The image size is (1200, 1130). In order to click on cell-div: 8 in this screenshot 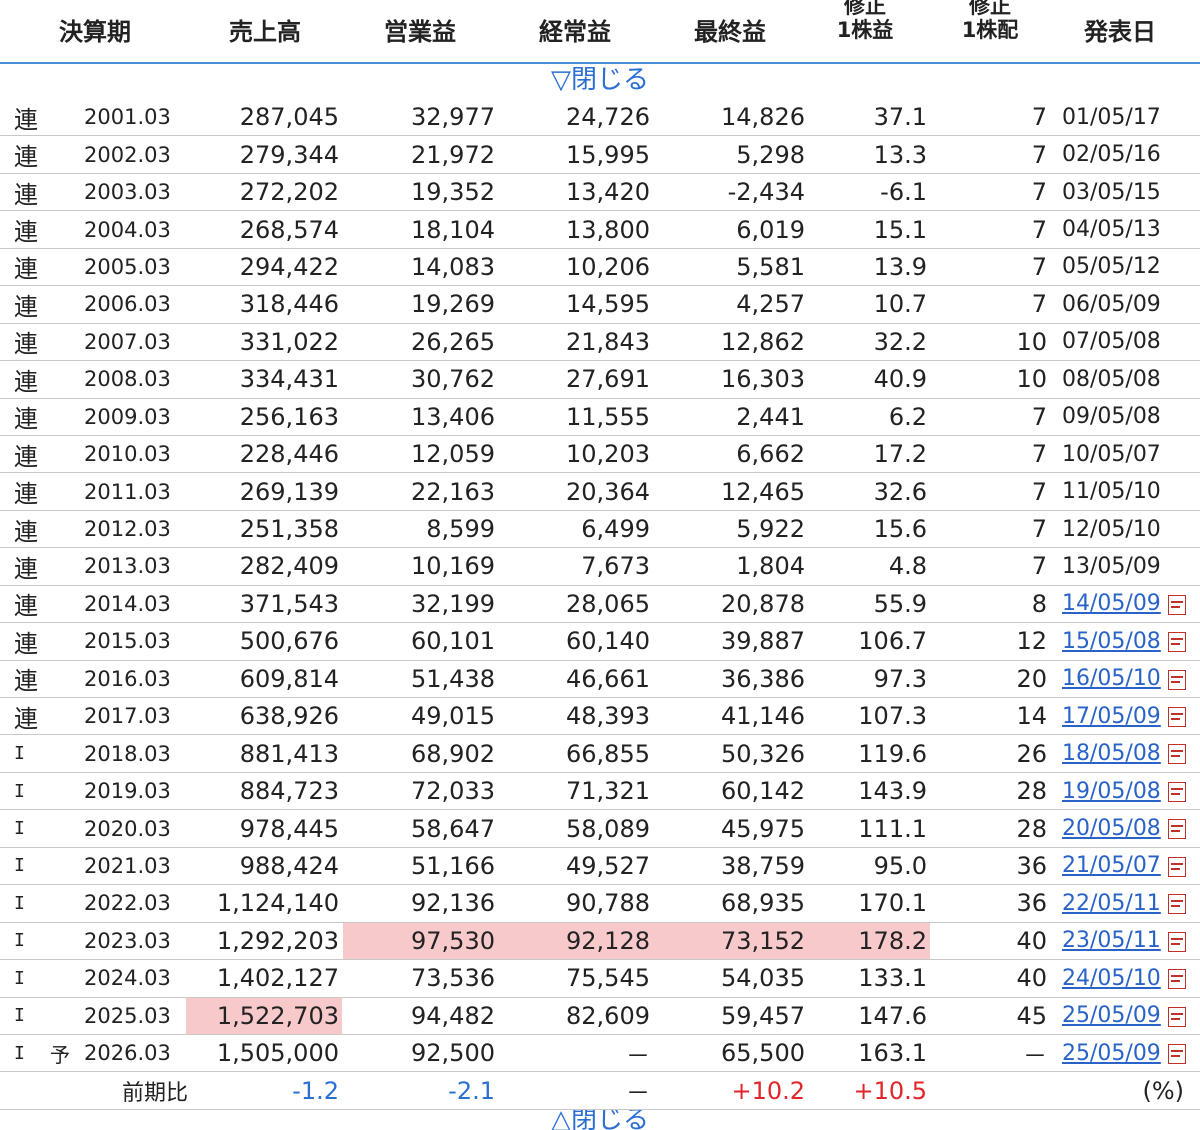, I will do `click(1039, 603)`.